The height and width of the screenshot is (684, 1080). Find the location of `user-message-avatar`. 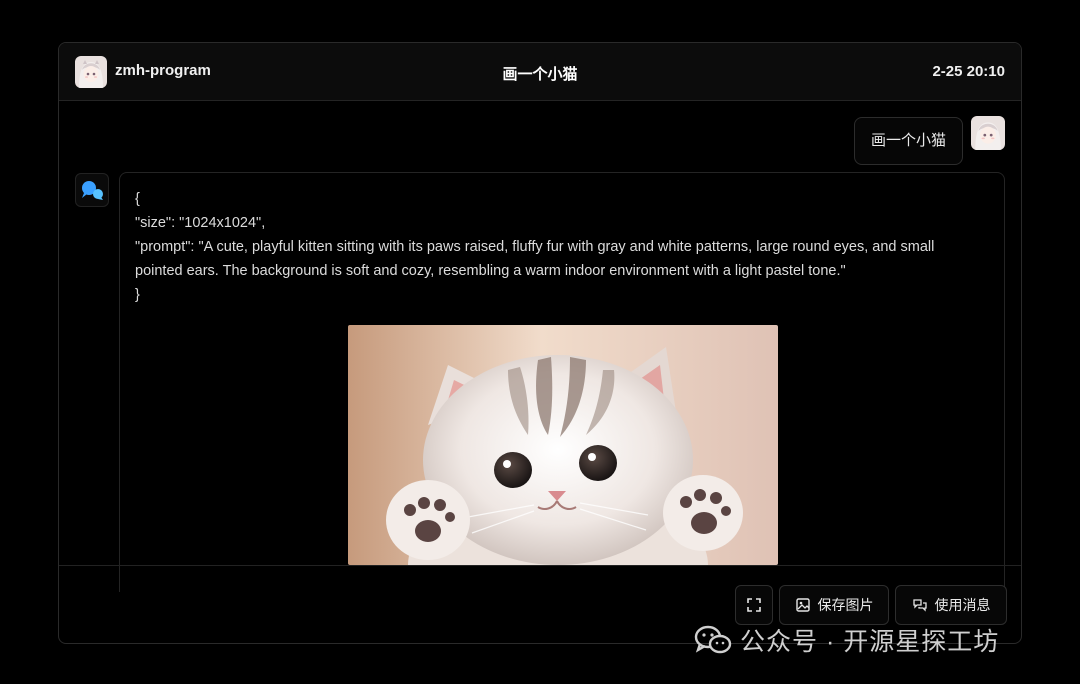

user-message-avatar is located at coordinates (988, 133).